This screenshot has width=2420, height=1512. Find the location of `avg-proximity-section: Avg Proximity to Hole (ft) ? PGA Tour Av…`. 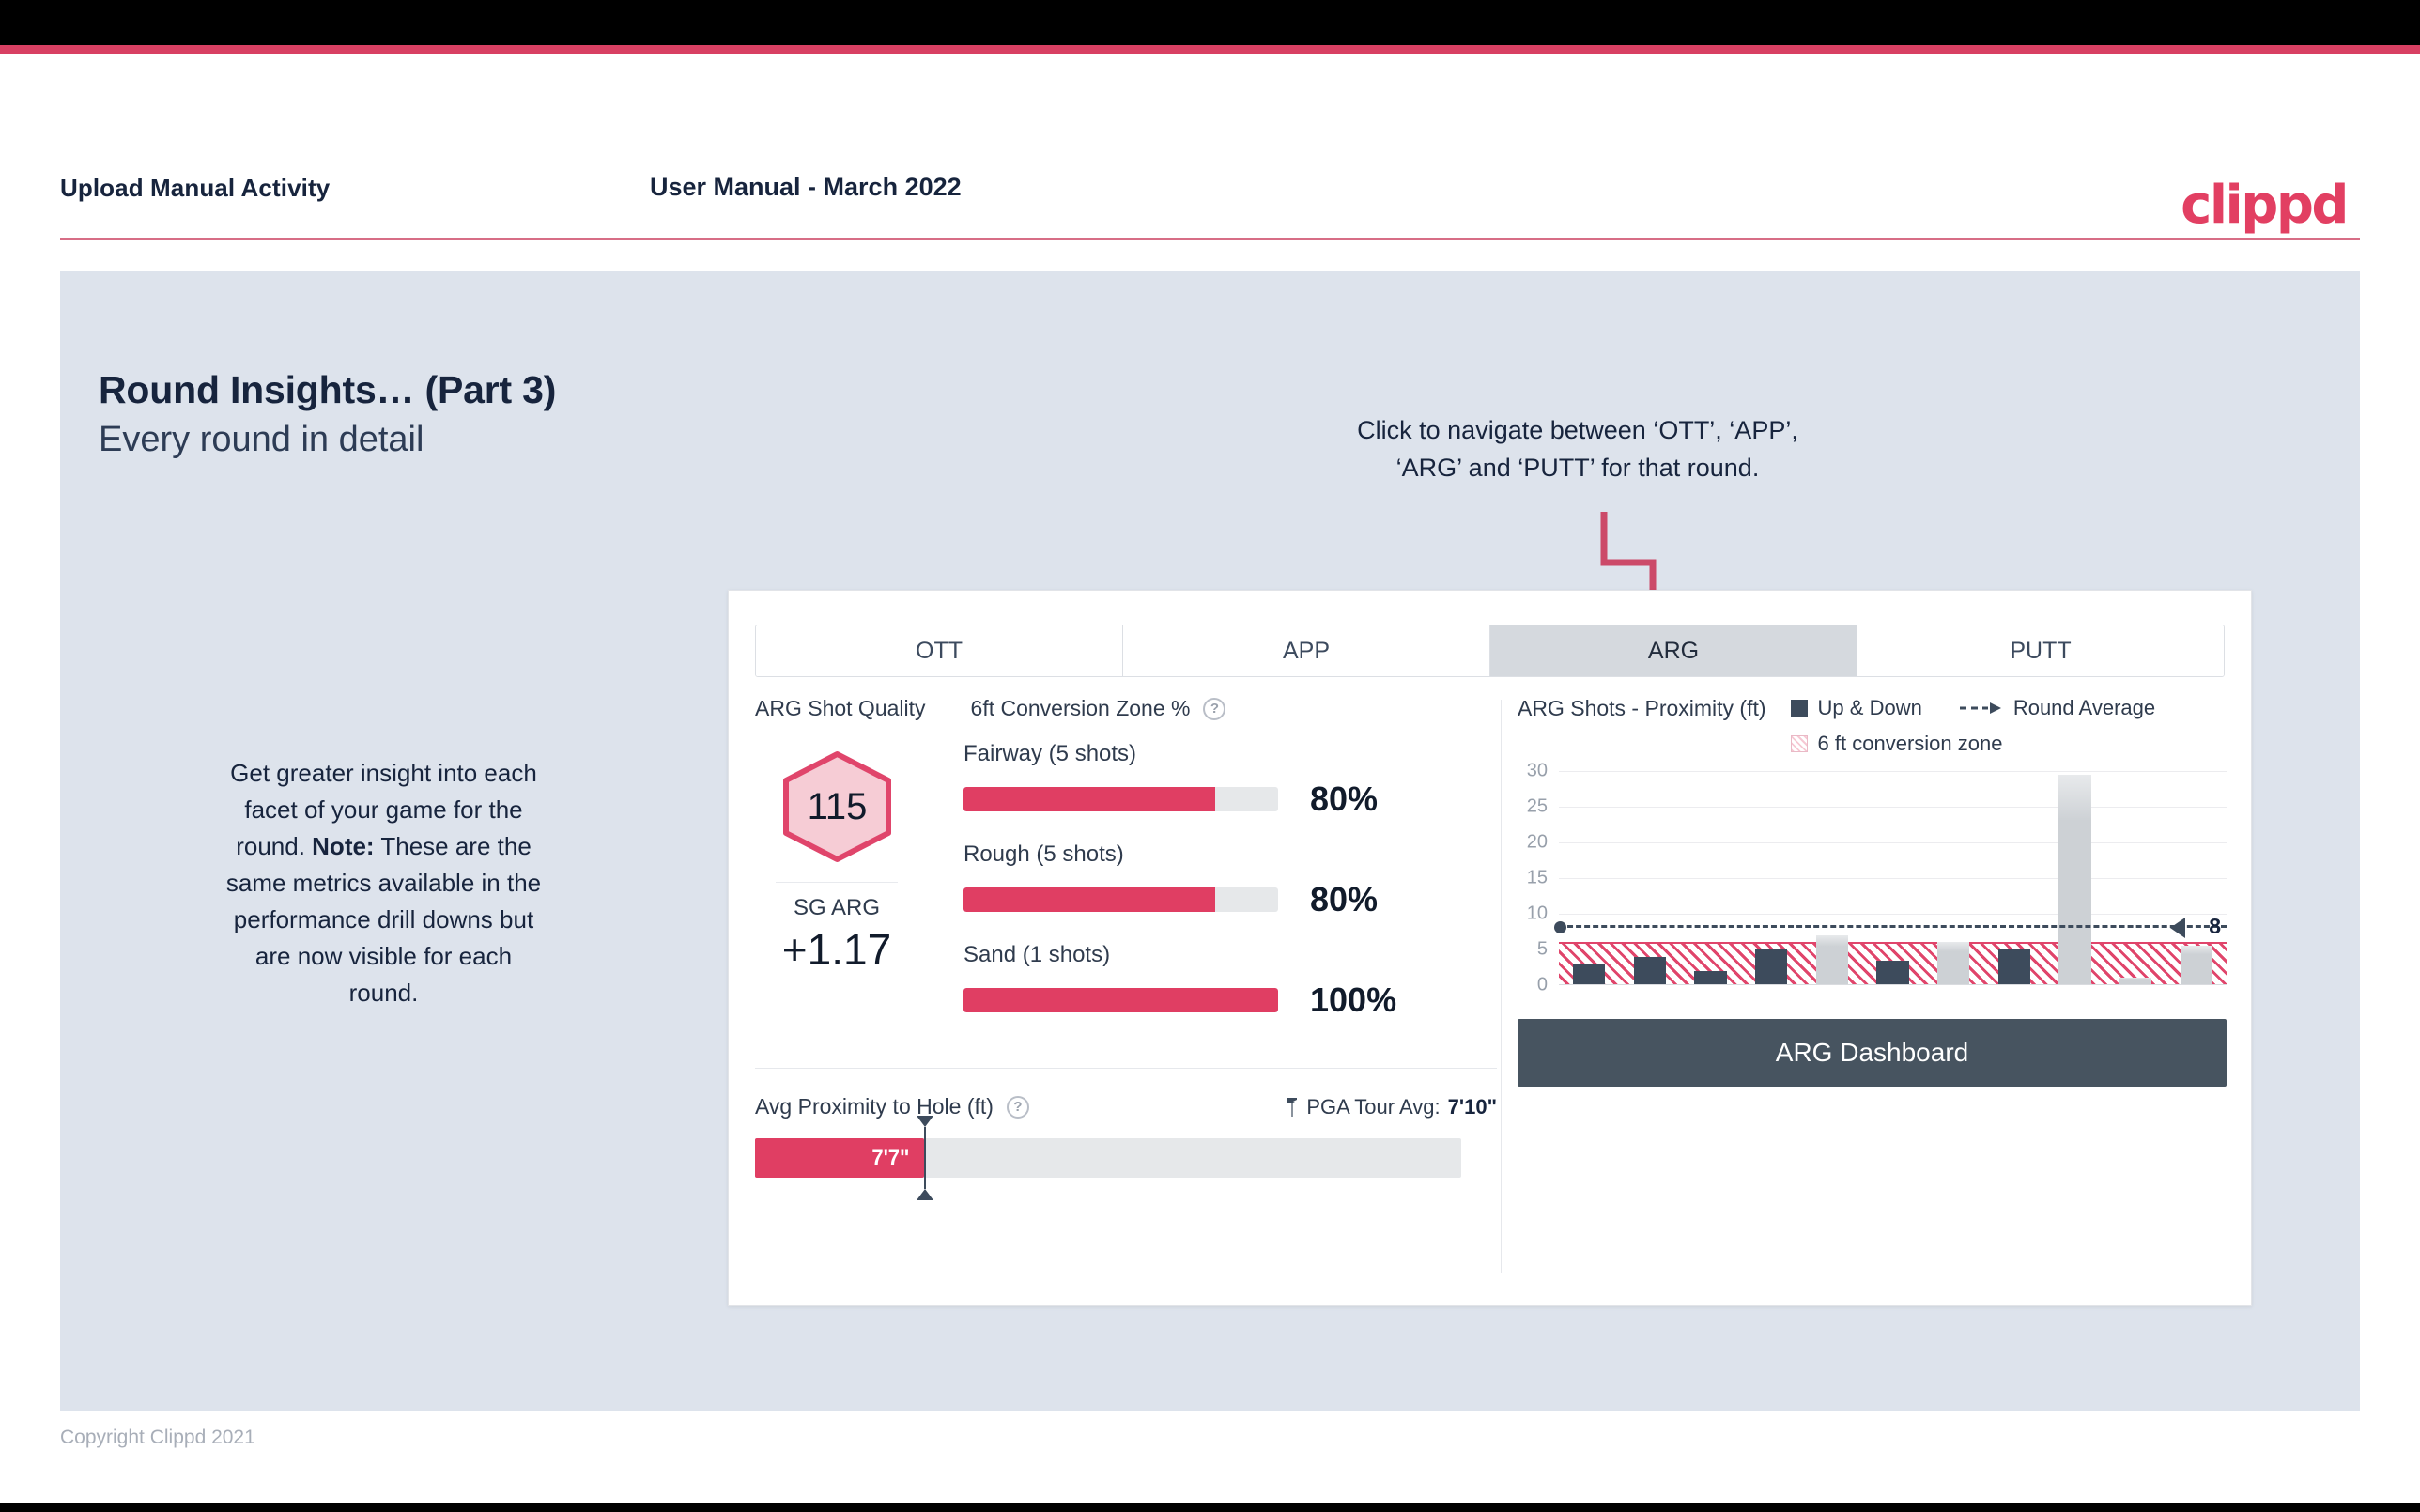

avg-proximity-section: Avg Proximity to Hole (ft) ? PGA Tour Av… is located at coordinates (1126, 1147).